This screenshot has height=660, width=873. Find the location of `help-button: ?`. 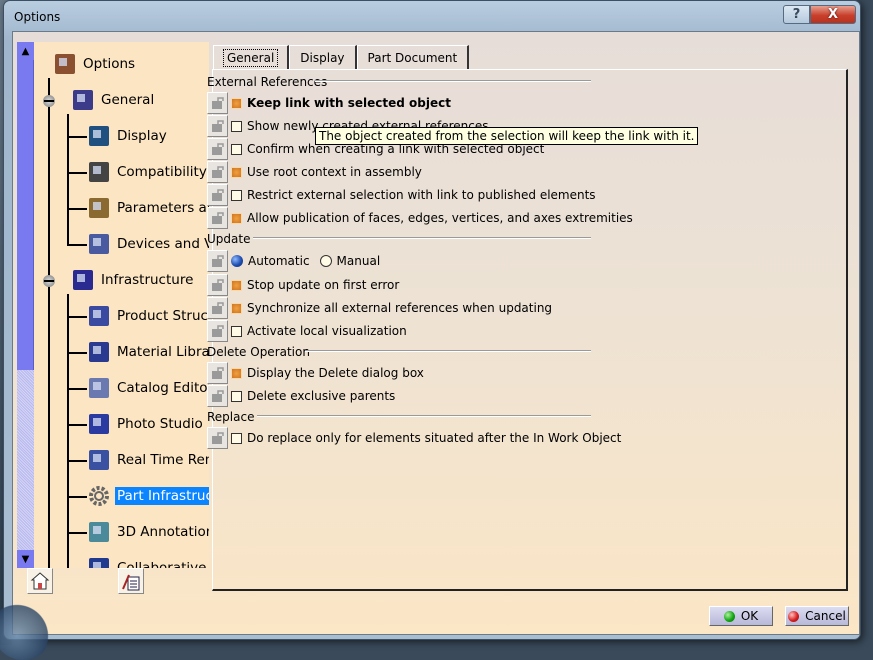

help-button: ? is located at coordinates (796, 14).